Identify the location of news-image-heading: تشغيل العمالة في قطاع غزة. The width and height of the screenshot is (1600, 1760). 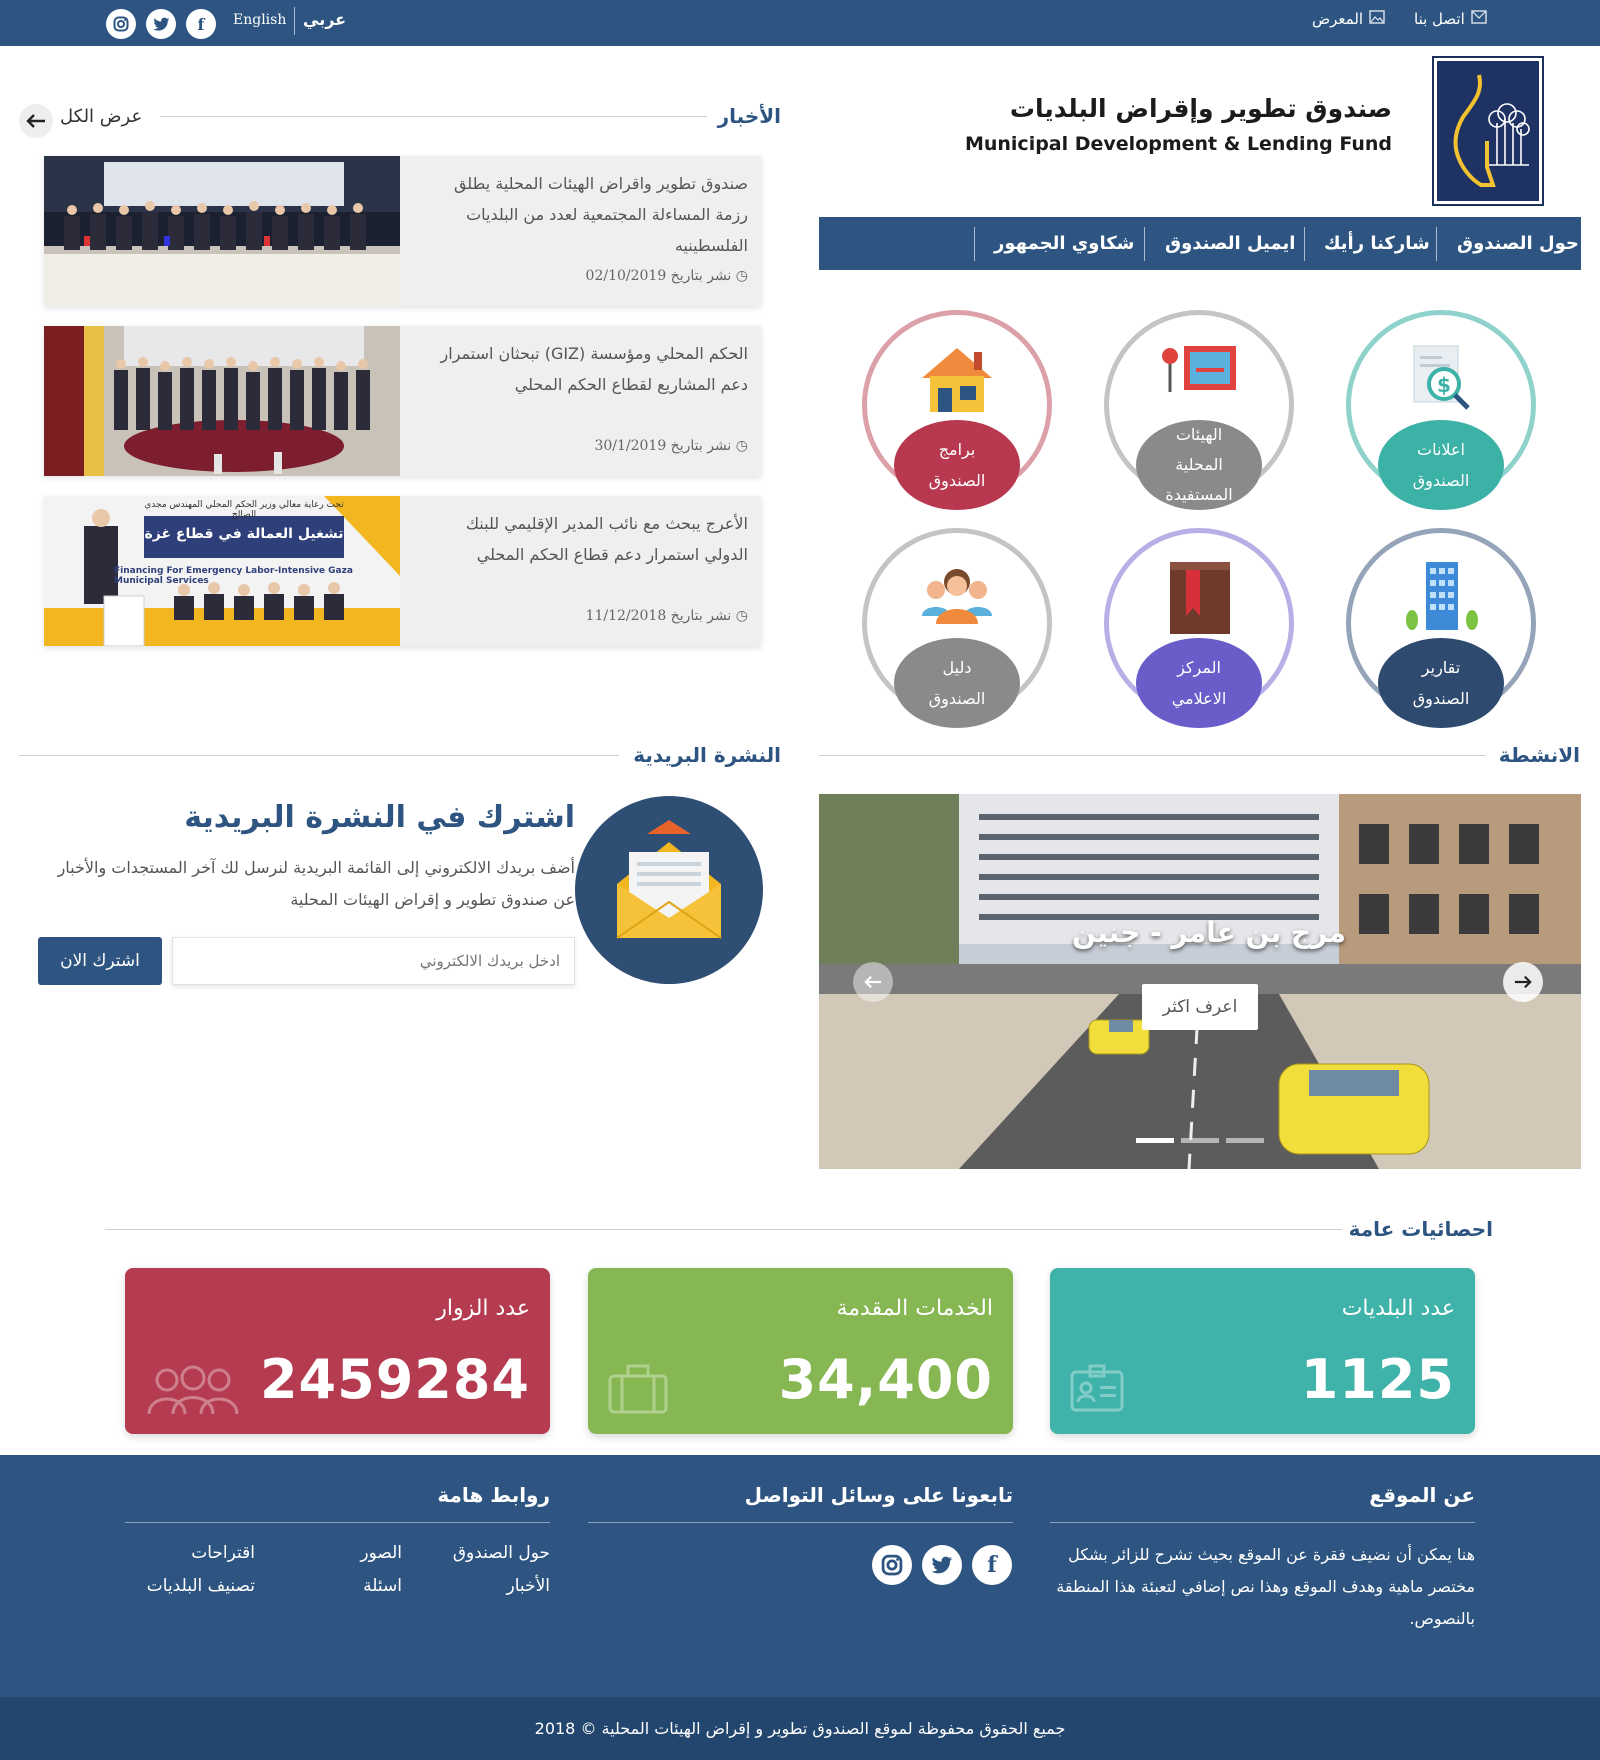
(244, 534).